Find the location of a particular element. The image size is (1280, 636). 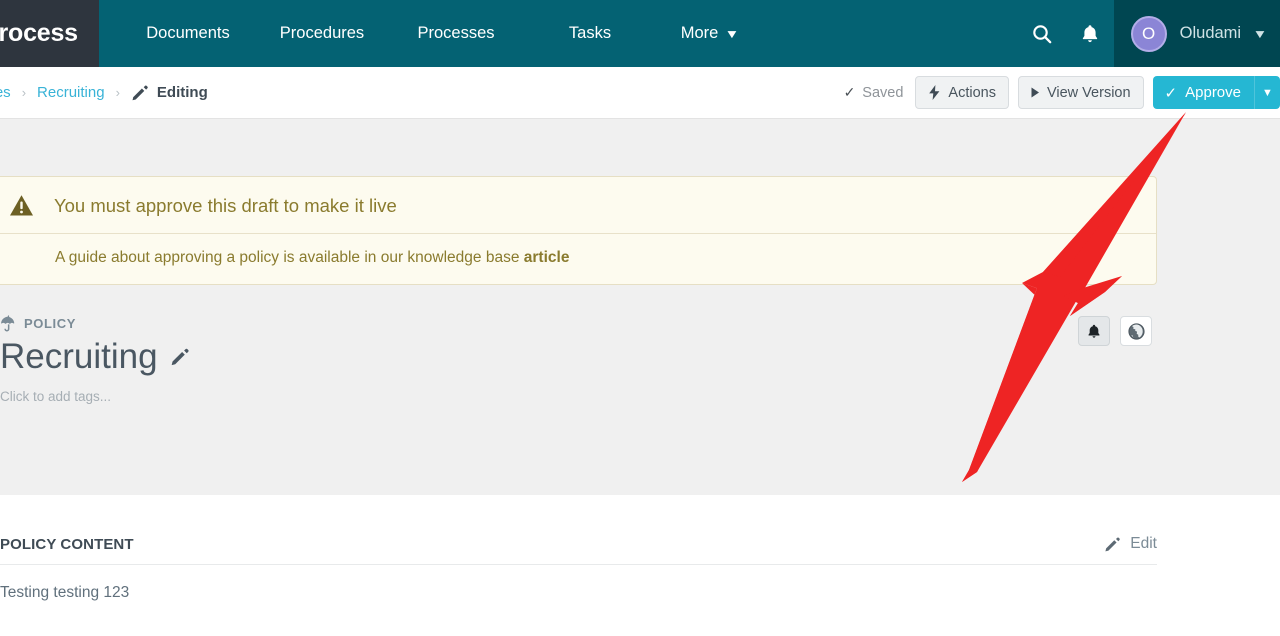

approve-button-group: ✓ Approve ▼ is located at coordinates (1216, 92).